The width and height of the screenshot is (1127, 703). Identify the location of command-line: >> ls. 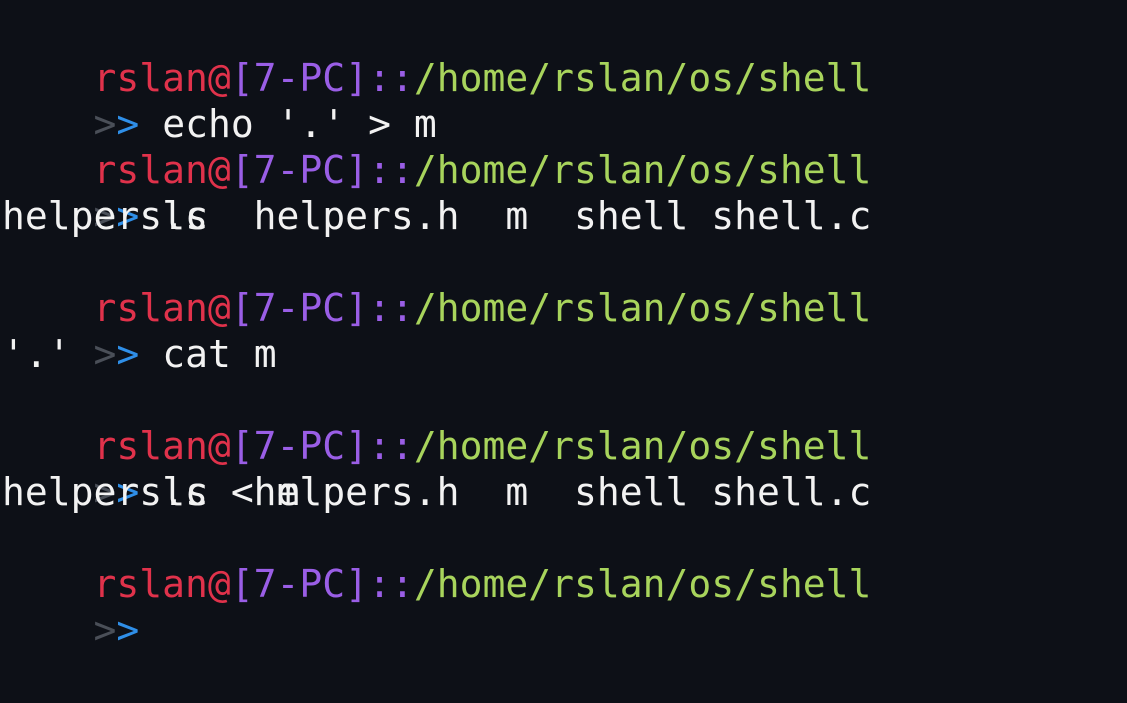
(105, 192).